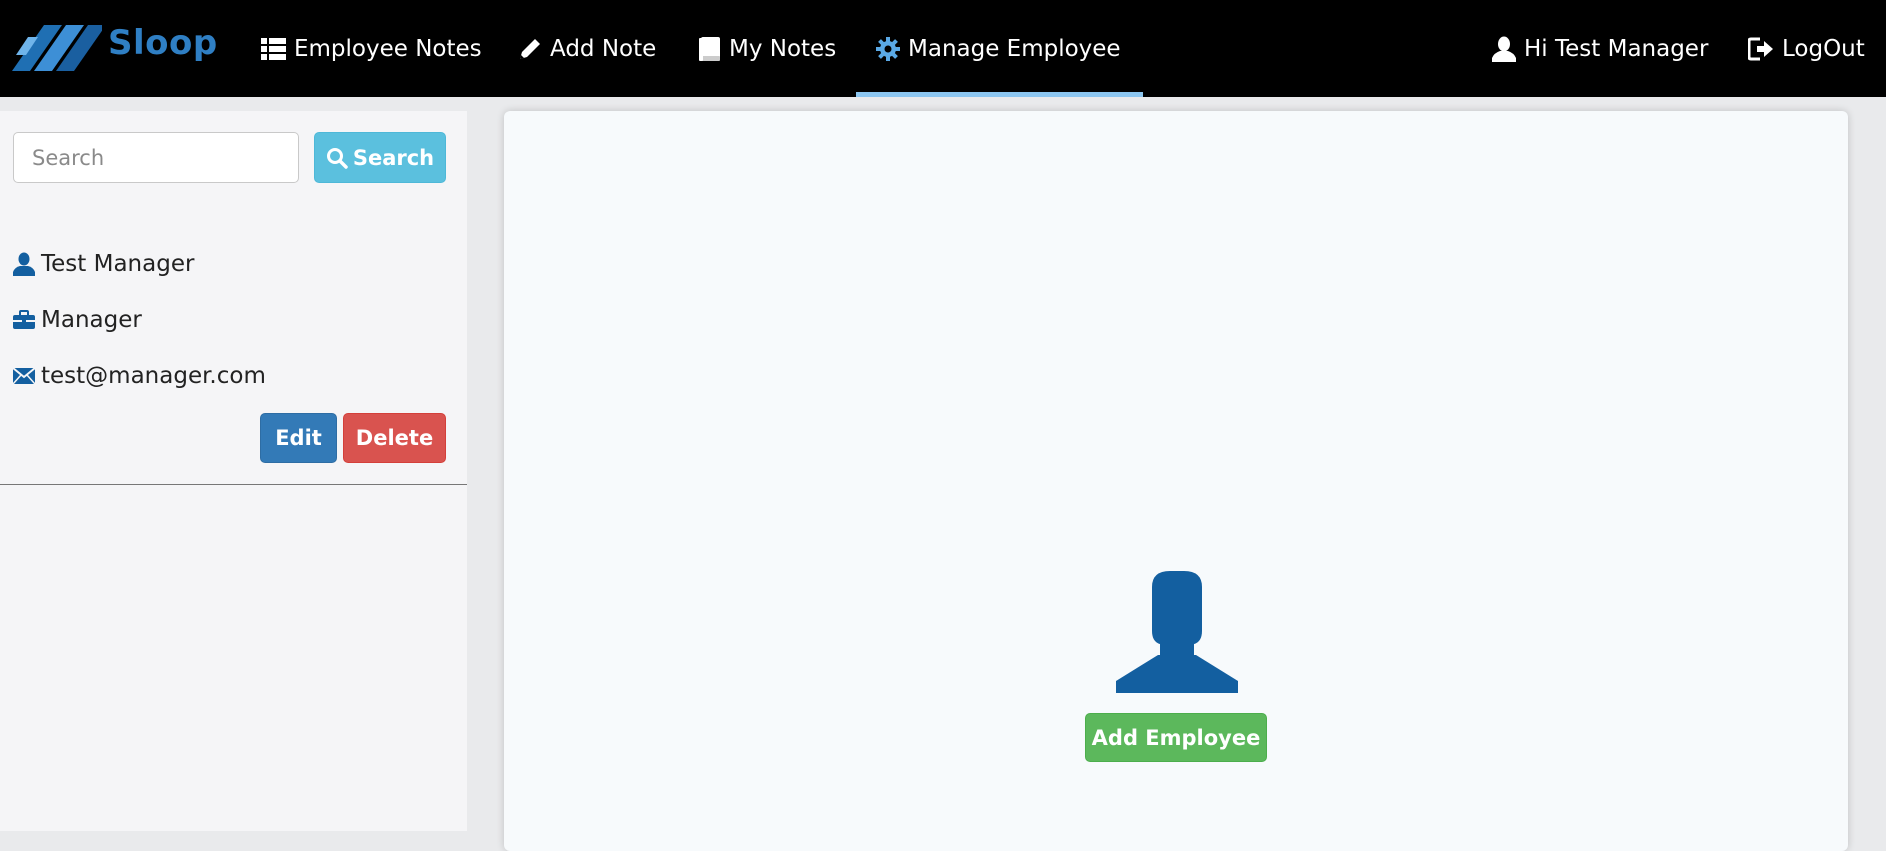 The width and height of the screenshot is (1886, 851). Describe the element at coordinates (1176, 737) in the screenshot. I see `add-employee-button: Add Employee` at that location.